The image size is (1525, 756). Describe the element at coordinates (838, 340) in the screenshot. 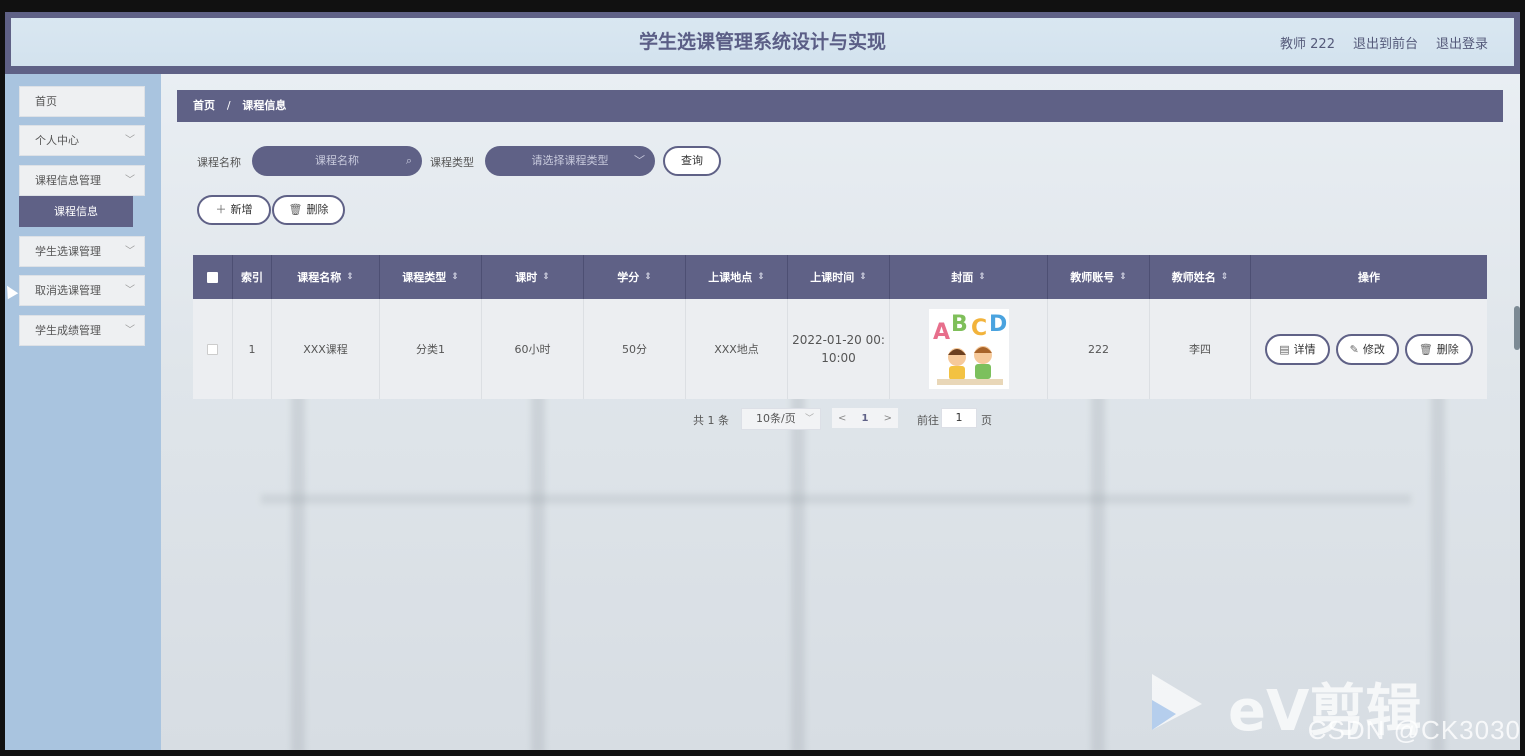

I see `time-value-line1: 2022-01-20 00:` at that location.